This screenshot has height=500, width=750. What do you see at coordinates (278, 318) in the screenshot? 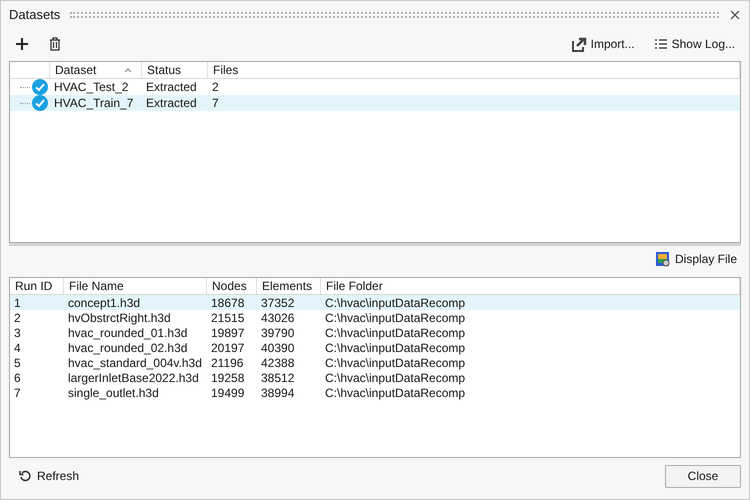
I see `table-cell-text: 43026` at bounding box center [278, 318].